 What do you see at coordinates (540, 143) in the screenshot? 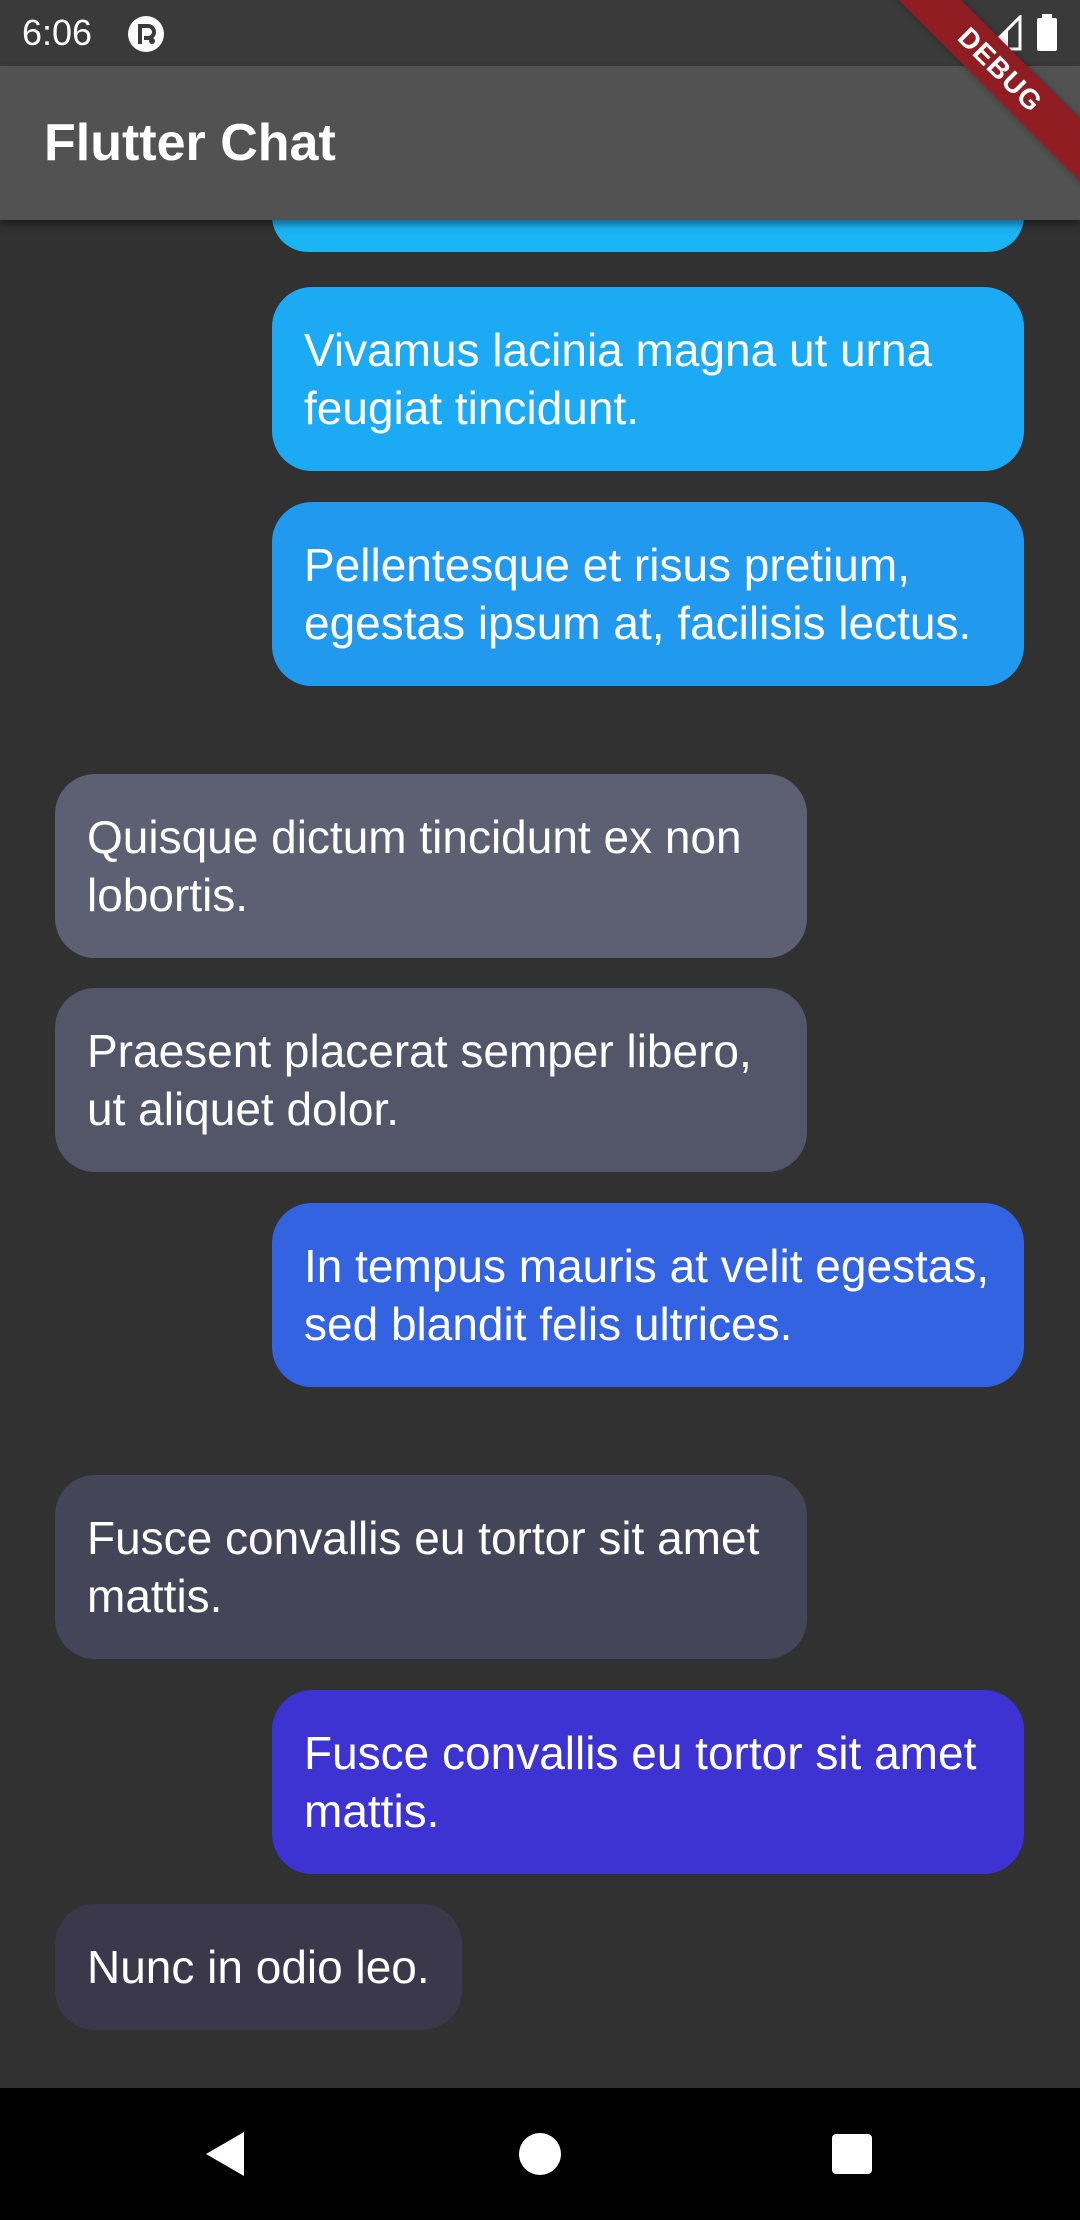
I see `app-bar: Flutter Chat` at bounding box center [540, 143].